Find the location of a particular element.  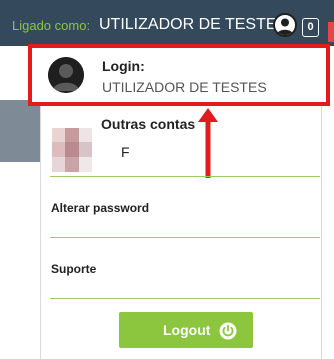

page-background-panel is located at coordinates (20, 131).